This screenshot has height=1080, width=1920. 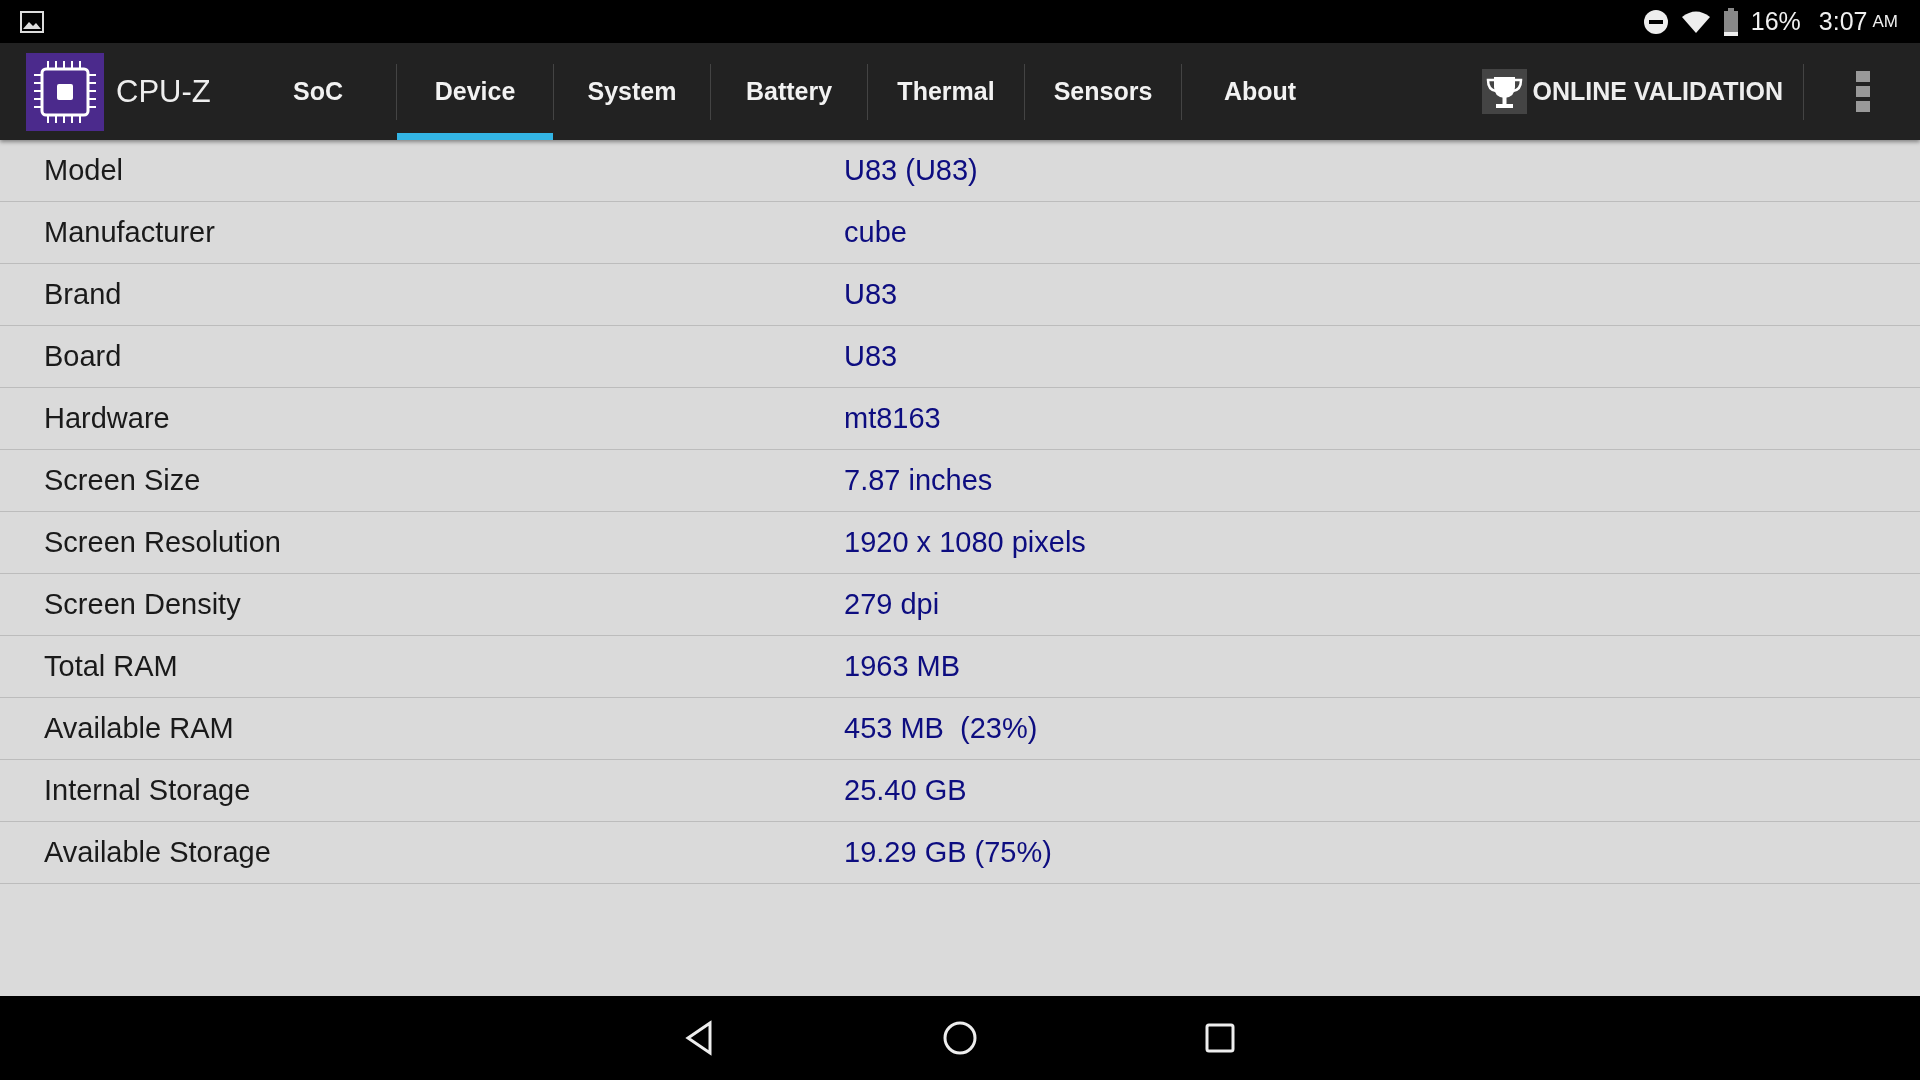 I want to click on battery-percentage: 16%, so click(x=1775, y=21).